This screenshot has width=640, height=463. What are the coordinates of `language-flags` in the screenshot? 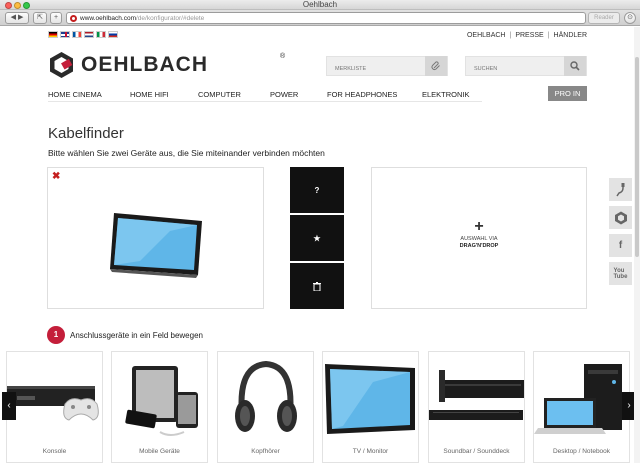 It's located at (83, 34).